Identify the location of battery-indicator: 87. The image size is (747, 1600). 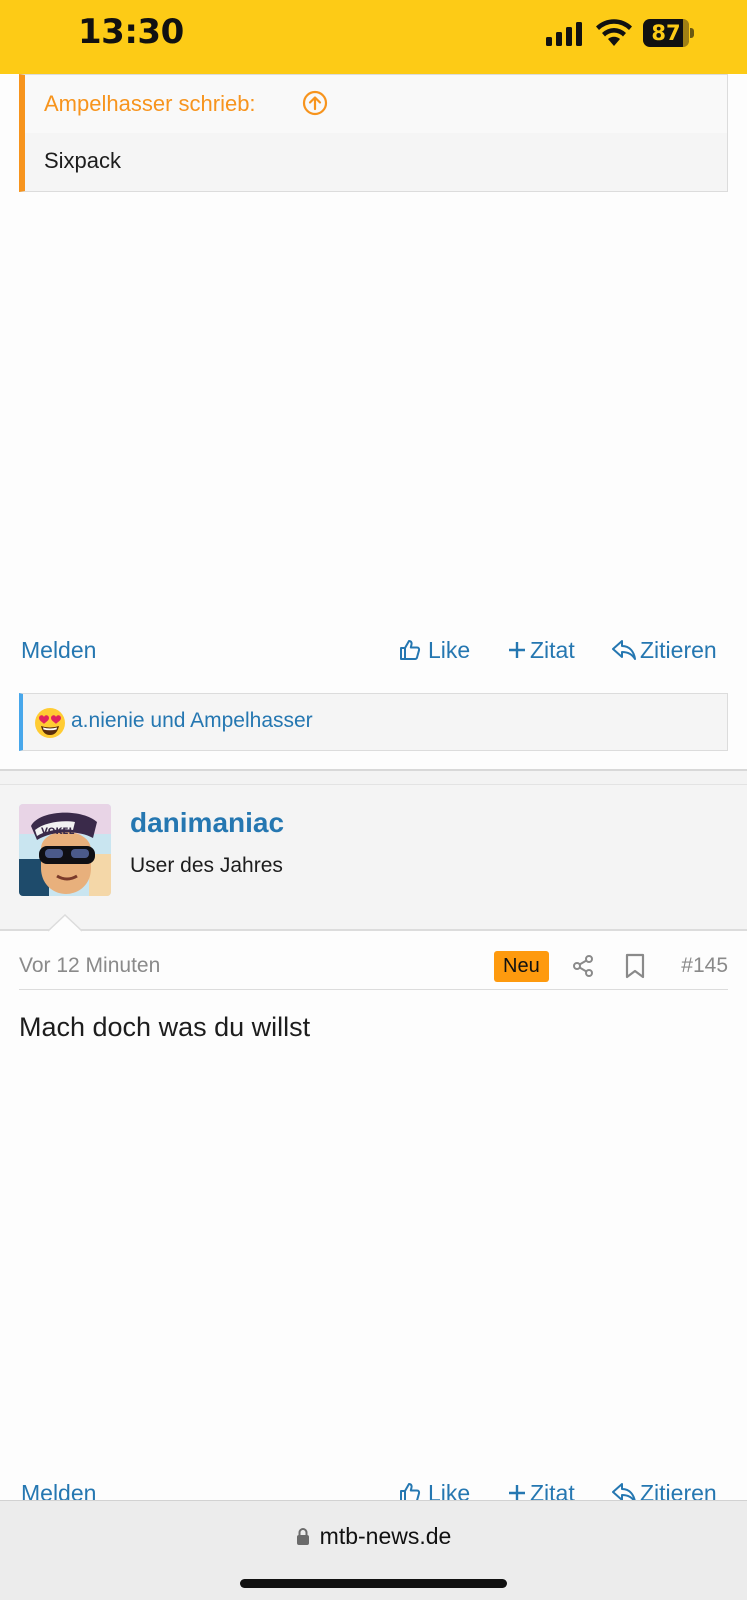
(668, 33).